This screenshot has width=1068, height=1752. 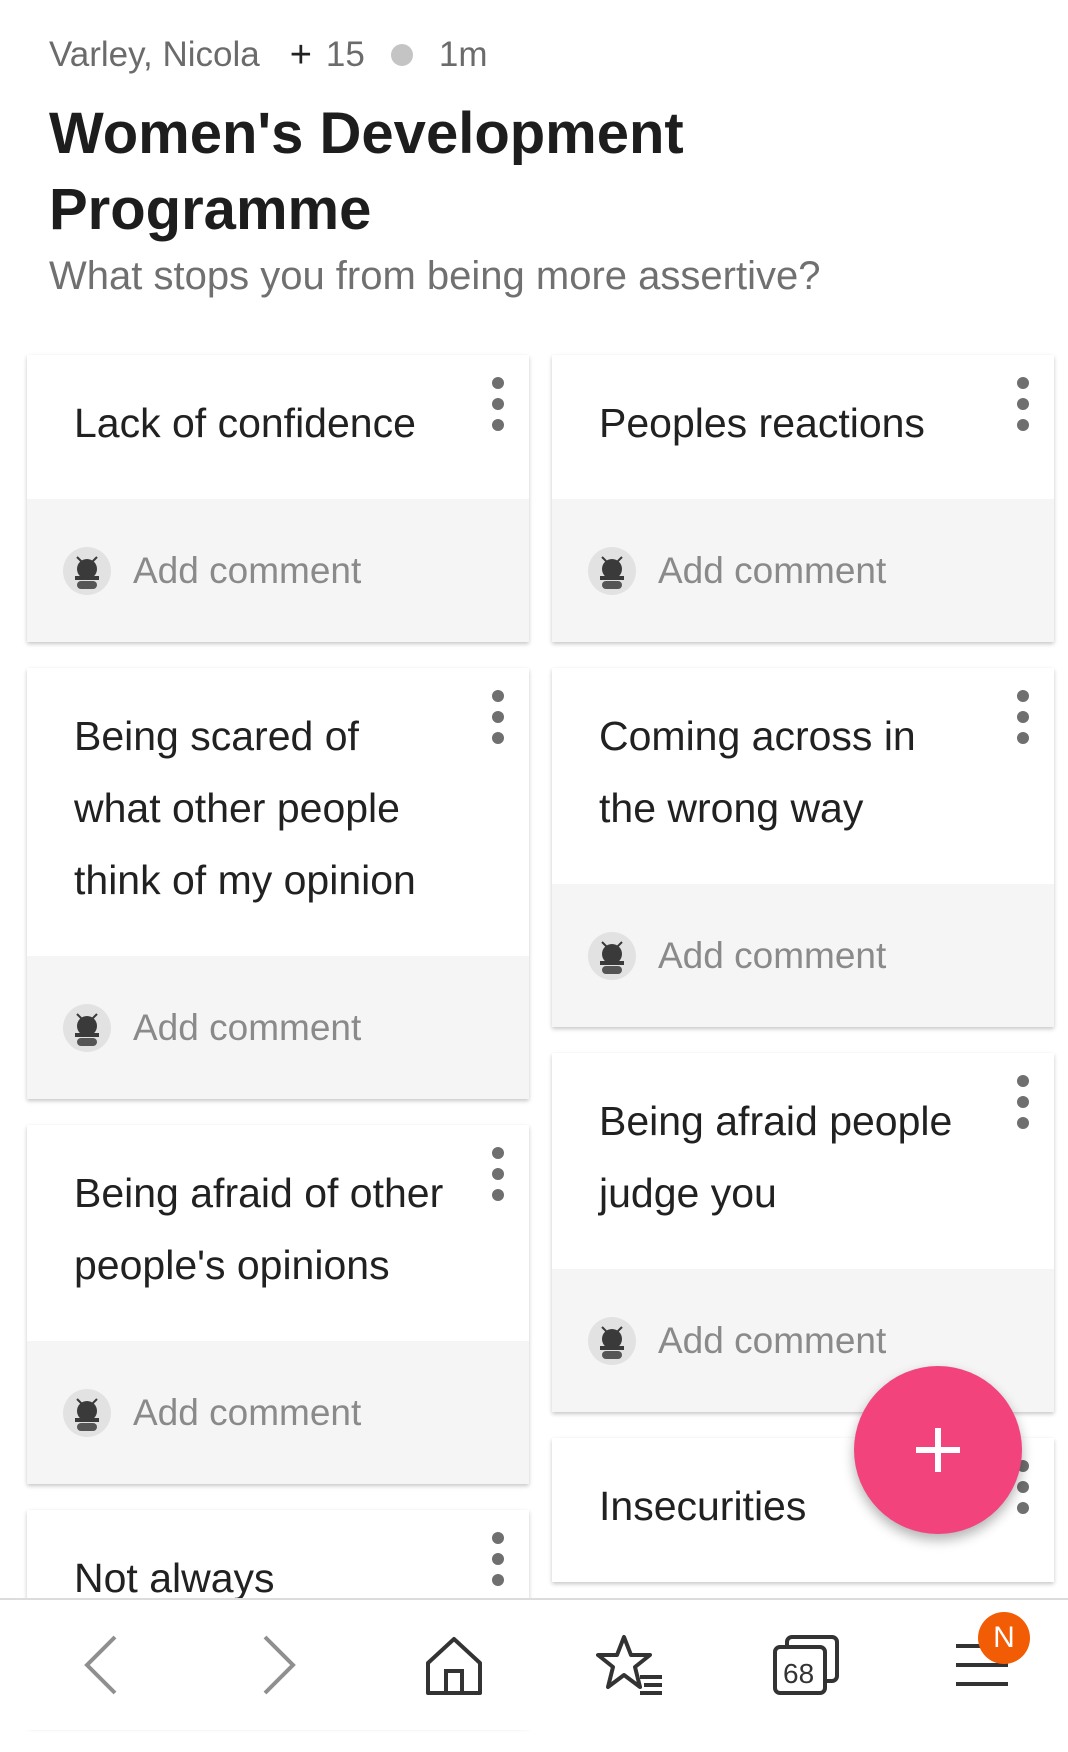 What do you see at coordinates (538, 55) in the screenshot?
I see `board-meta: Varley, Nicola + 15 1m` at bounding box center [538, 55].